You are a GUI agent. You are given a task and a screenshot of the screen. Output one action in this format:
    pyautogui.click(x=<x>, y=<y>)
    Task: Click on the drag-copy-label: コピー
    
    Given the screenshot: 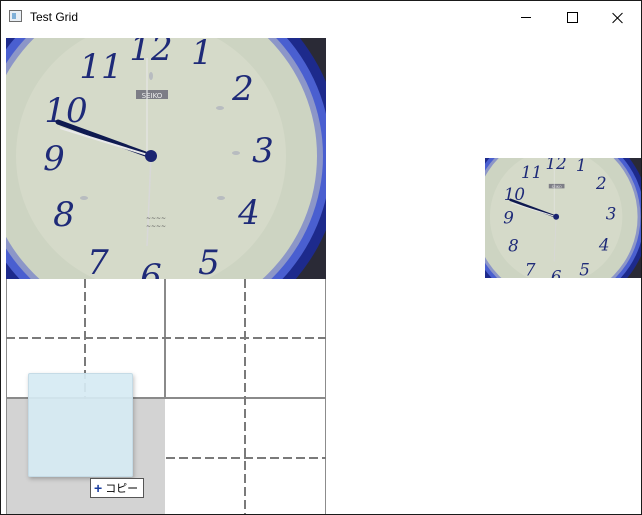 What is the action you would take?
    pyautogui.click(x=122, y=489)
    